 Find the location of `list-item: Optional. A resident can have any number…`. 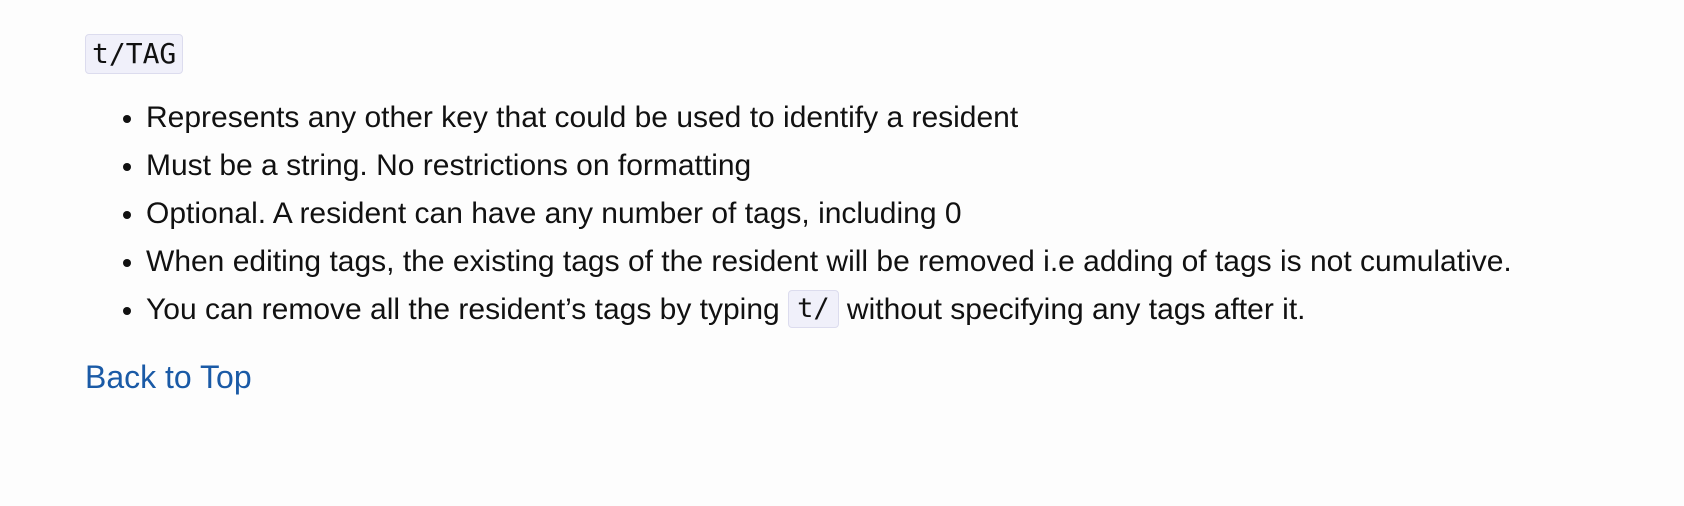

list-item: Optional. A resident can have any number… is located at coordinates (895, 214).